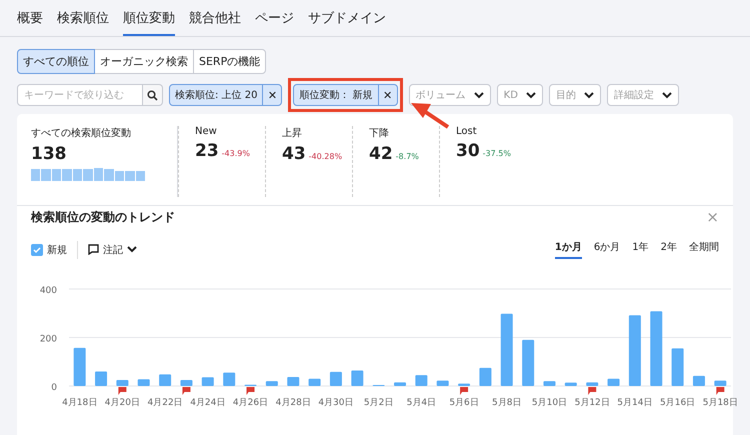 The image size is (750, 435). Describe the element at coordinates (678, 403) in the screenshot. I see `axis-label: 5月16日` at that location.